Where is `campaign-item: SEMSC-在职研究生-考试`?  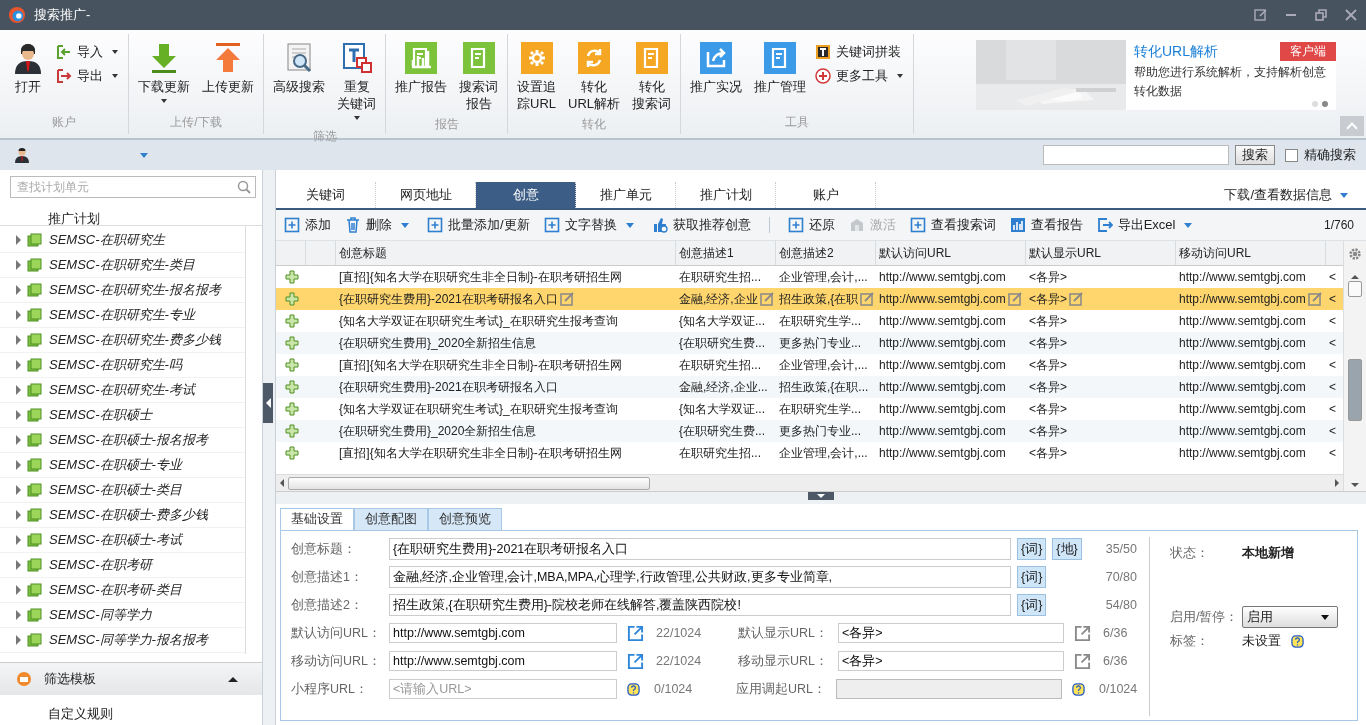
campaign-item: SEMSC-在职研究生-考试 is located at coordinates (122, 390).